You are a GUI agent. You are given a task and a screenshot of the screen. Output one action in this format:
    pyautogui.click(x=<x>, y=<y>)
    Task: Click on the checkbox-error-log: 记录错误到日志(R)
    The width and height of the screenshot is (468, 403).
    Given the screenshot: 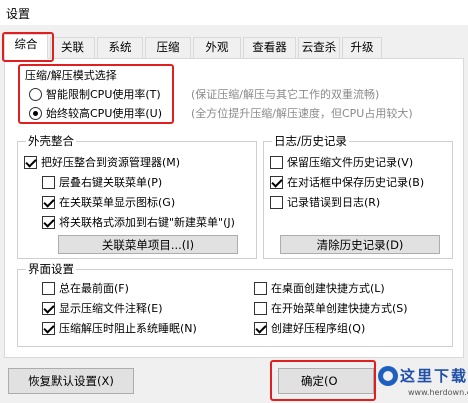 What is the action you would take?
    pyautogui.click(x=325, y=202)
    